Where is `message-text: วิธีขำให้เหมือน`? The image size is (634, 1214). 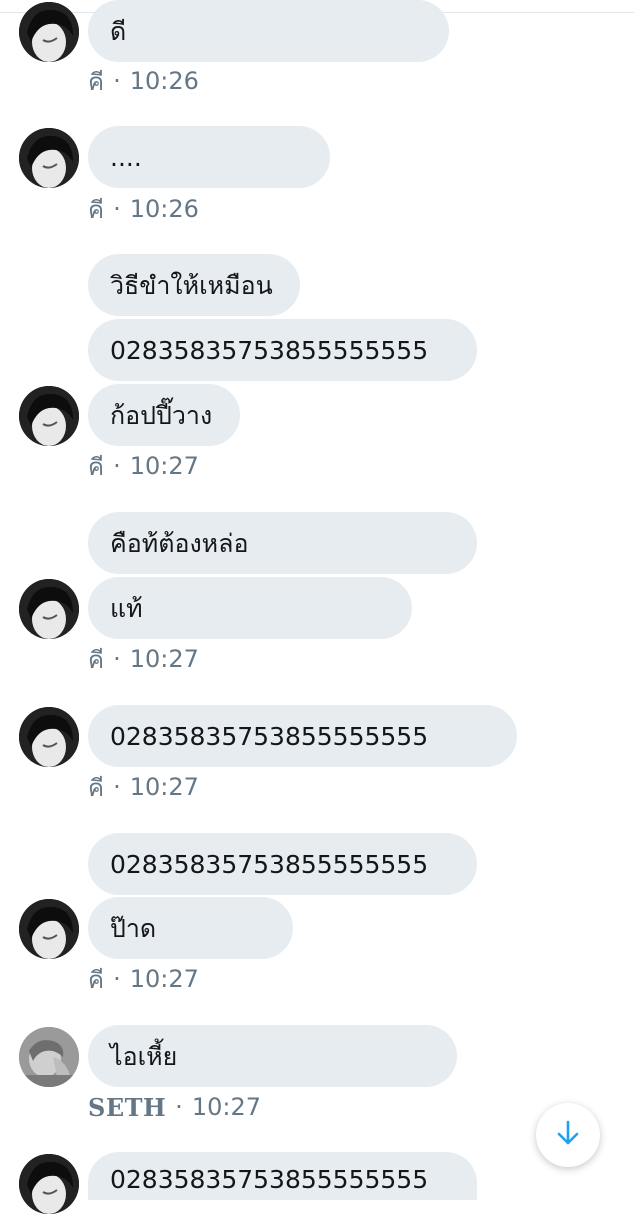 message-text: วิธีขำให้เหมือน is located at coordinates (191, 285).